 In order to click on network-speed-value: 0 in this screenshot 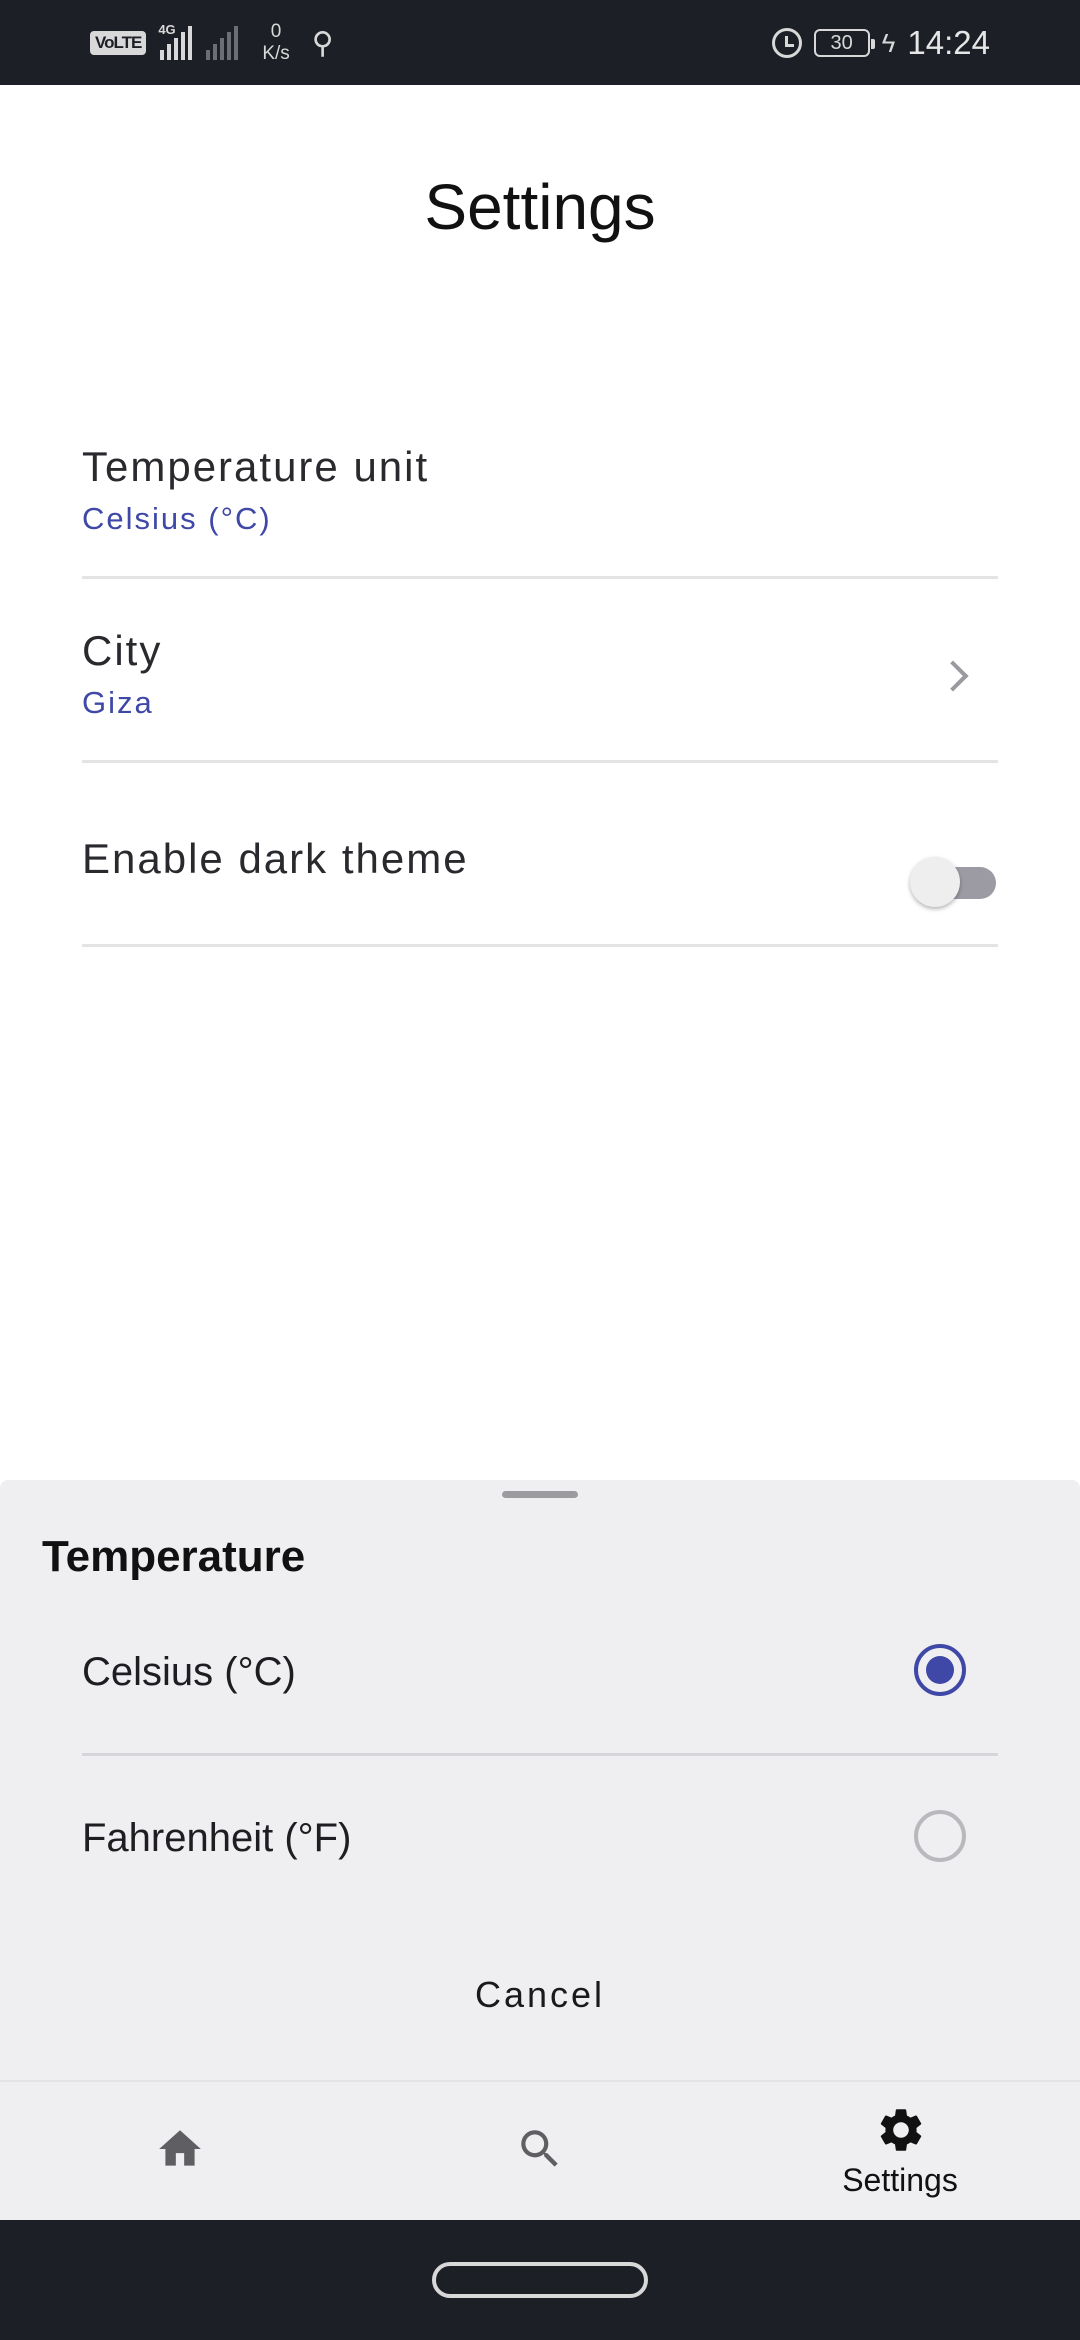, I will do `click(276, 31)`.